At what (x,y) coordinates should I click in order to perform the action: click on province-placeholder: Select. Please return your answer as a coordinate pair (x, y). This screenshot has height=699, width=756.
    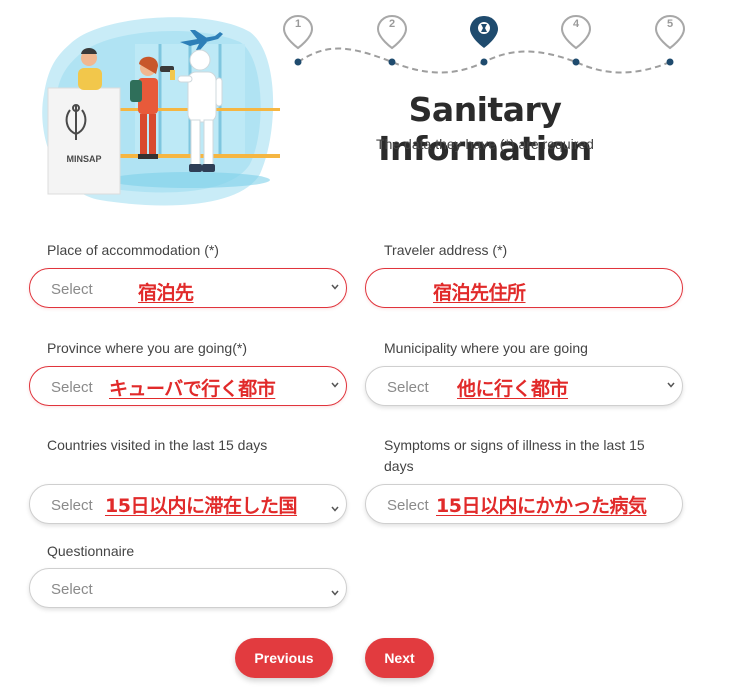
    Looking at the image, I should click on (72, 387).